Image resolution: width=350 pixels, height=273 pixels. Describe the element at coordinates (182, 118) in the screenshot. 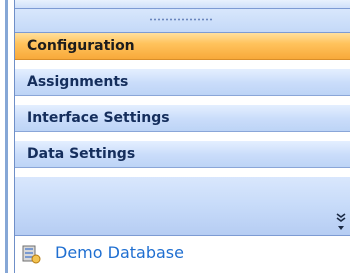

I see `nav-item-interface-settings: Interface Settings` at that location.